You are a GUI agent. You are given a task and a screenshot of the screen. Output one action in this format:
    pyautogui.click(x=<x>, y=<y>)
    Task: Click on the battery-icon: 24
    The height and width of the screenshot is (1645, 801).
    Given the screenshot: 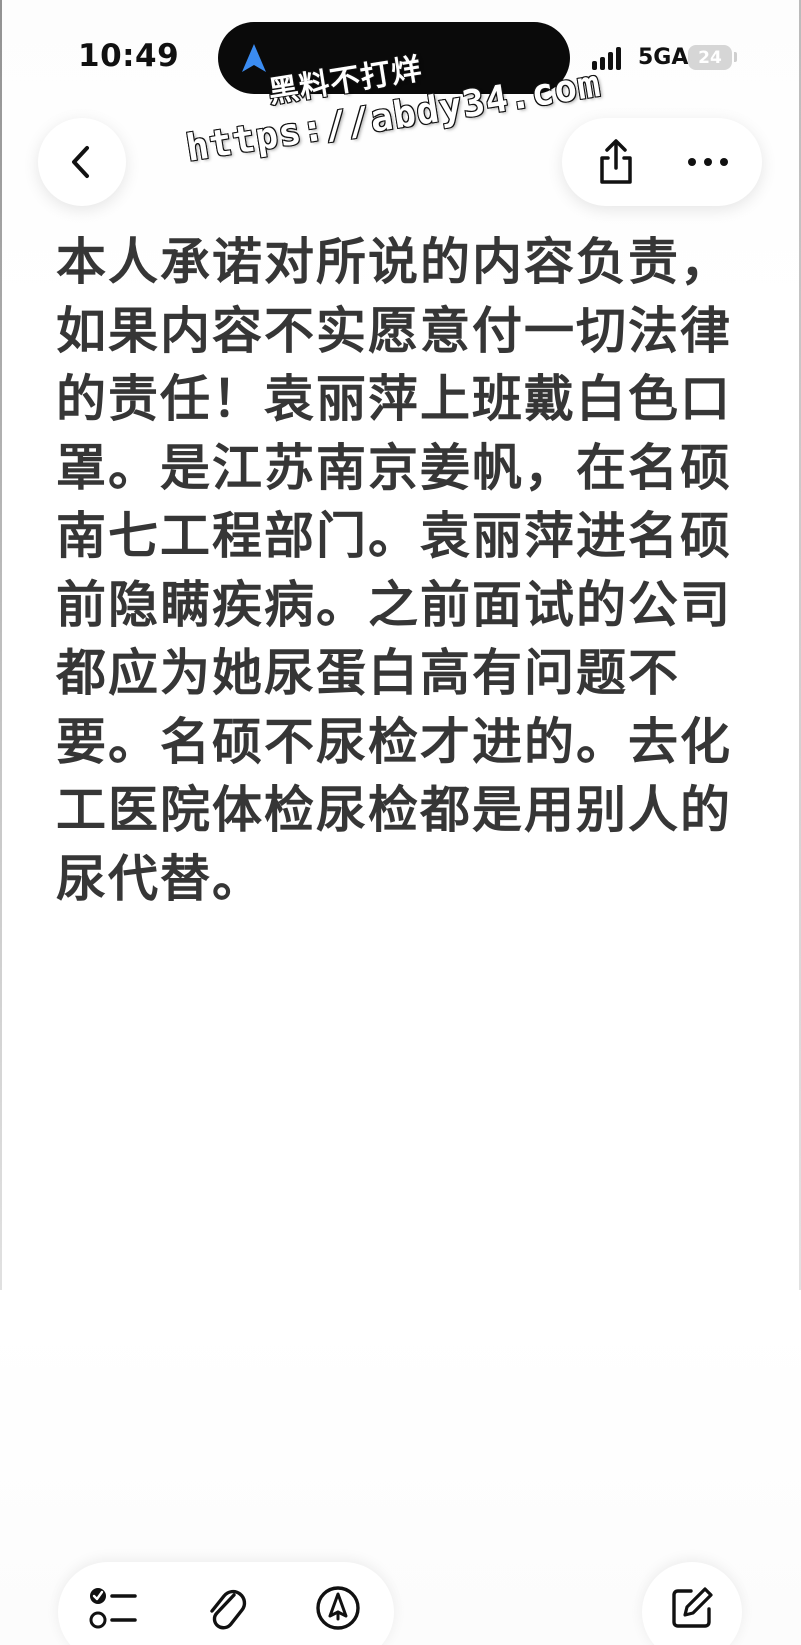 What is the action you would take?
    pyautogui.click(x=710, y=57)
    